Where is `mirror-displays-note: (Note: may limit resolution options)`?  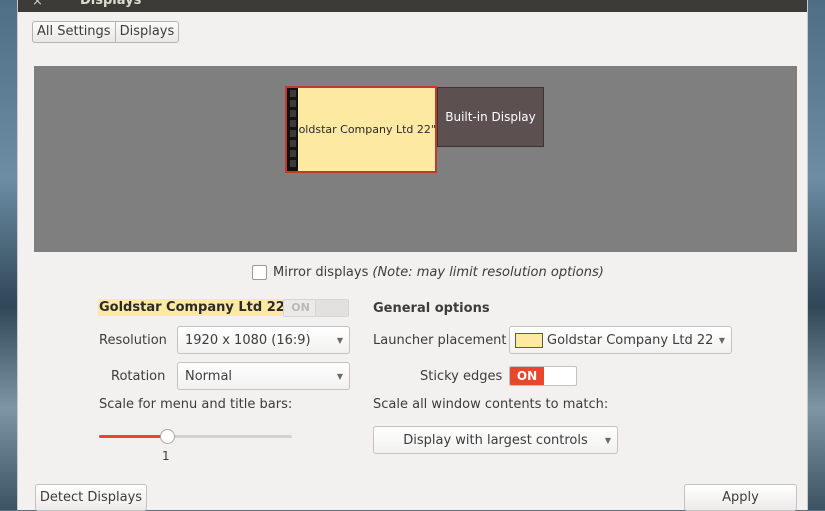
mirror-displays-note: (Note: may limit resolution options) is located at coordinates (488, 272).